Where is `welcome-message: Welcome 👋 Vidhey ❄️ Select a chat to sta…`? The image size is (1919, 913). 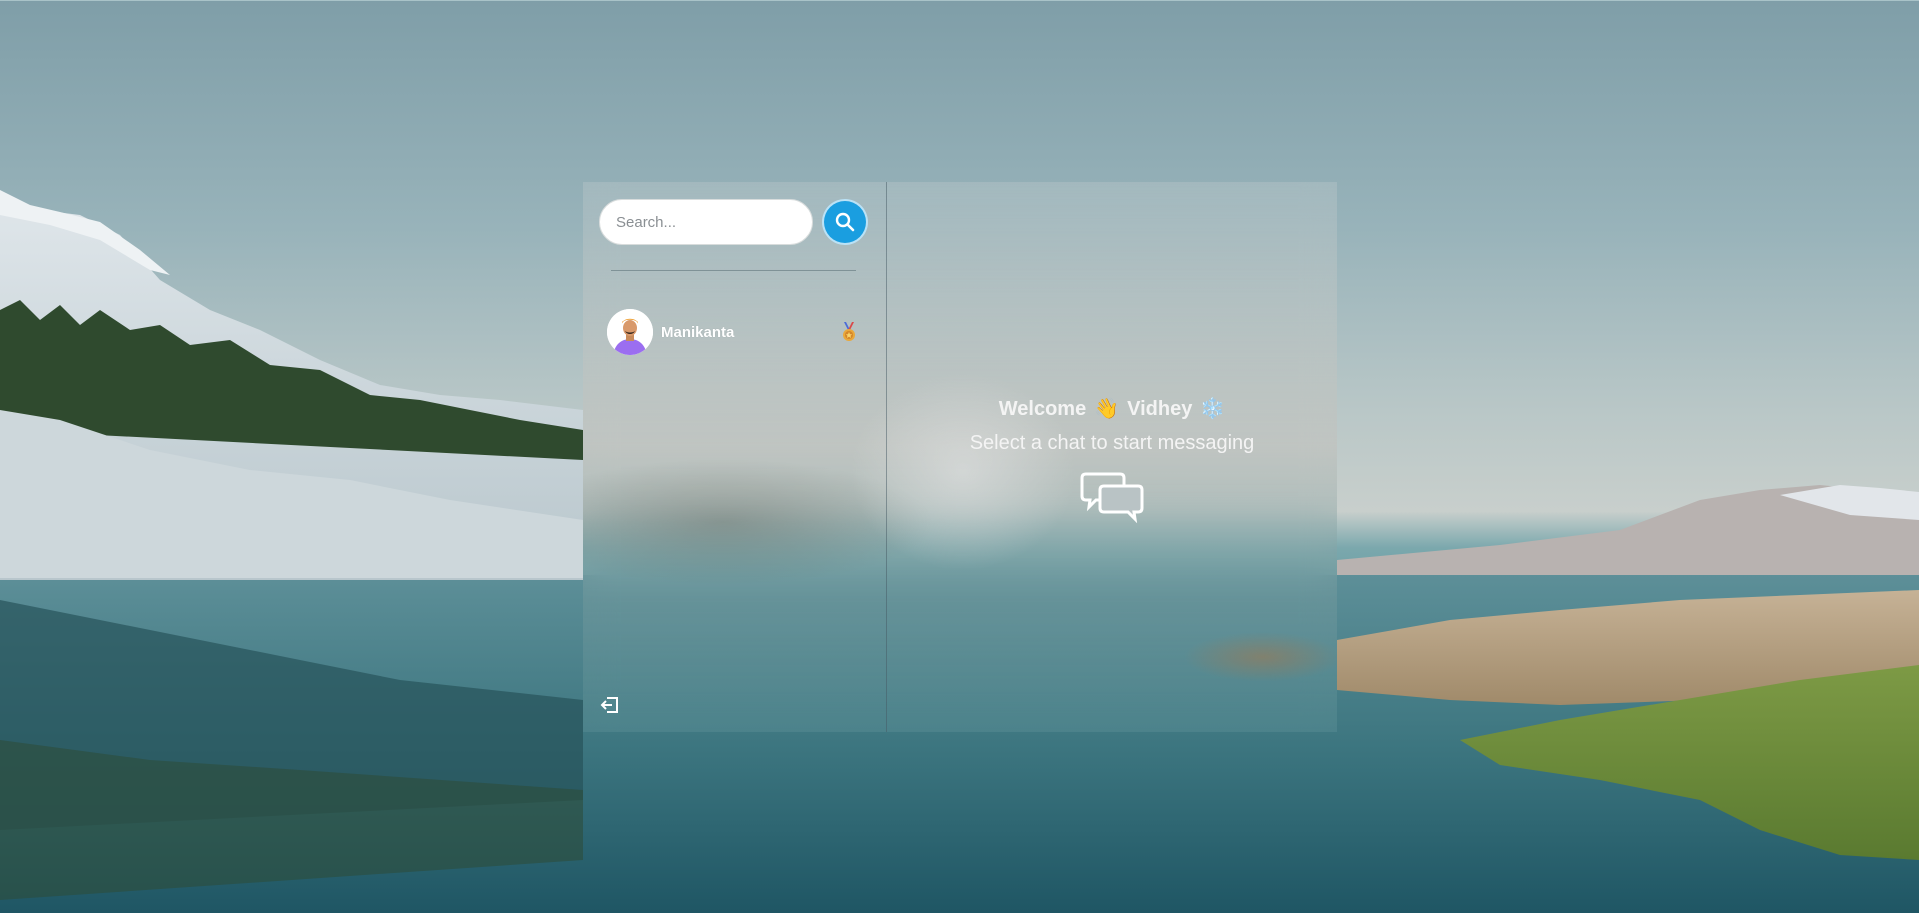 welcome-message: Welcome 👋 Vidhey ❄️ Select a chat to sta… is located at coordinates (1112, 461).